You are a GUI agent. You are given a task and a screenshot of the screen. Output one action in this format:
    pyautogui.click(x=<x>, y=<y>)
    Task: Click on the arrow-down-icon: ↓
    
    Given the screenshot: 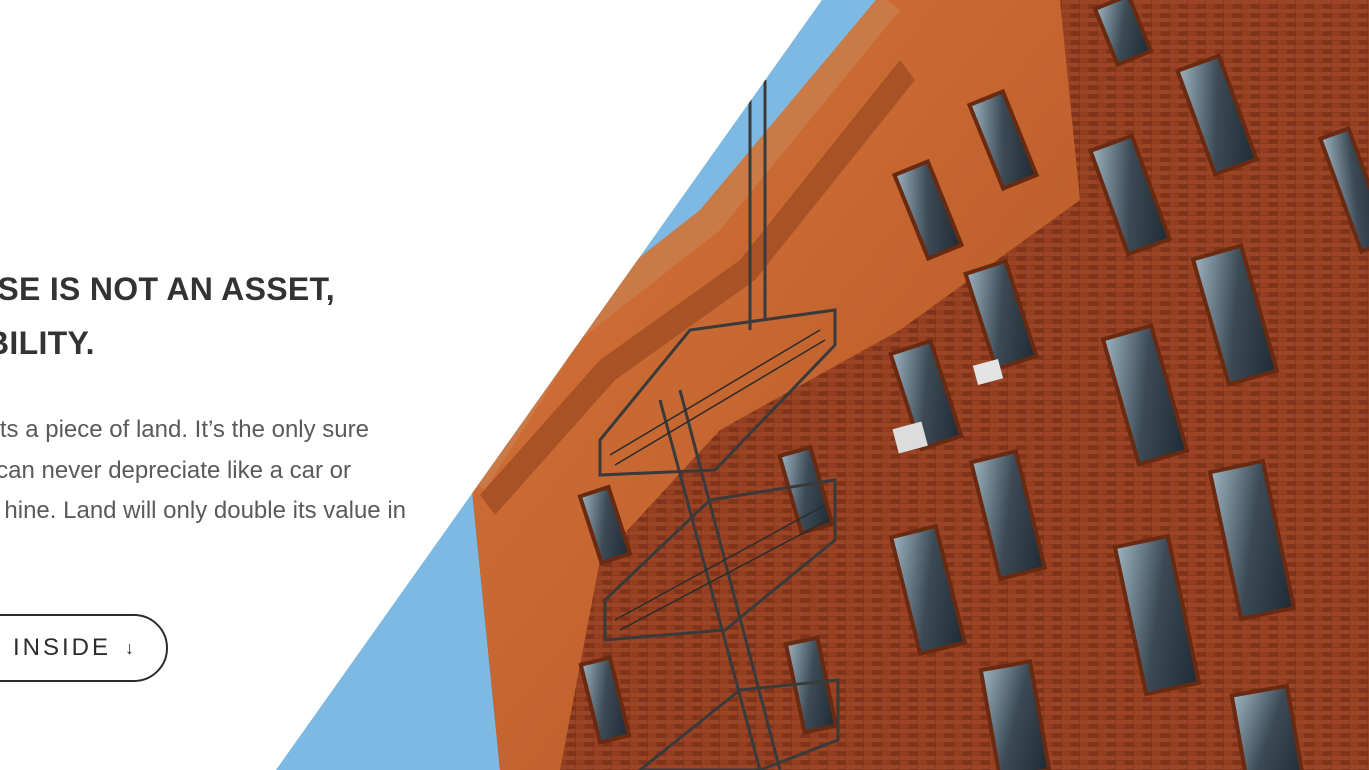 What is the action you would take?
    pyautogui.click(x=129, y=648)
    